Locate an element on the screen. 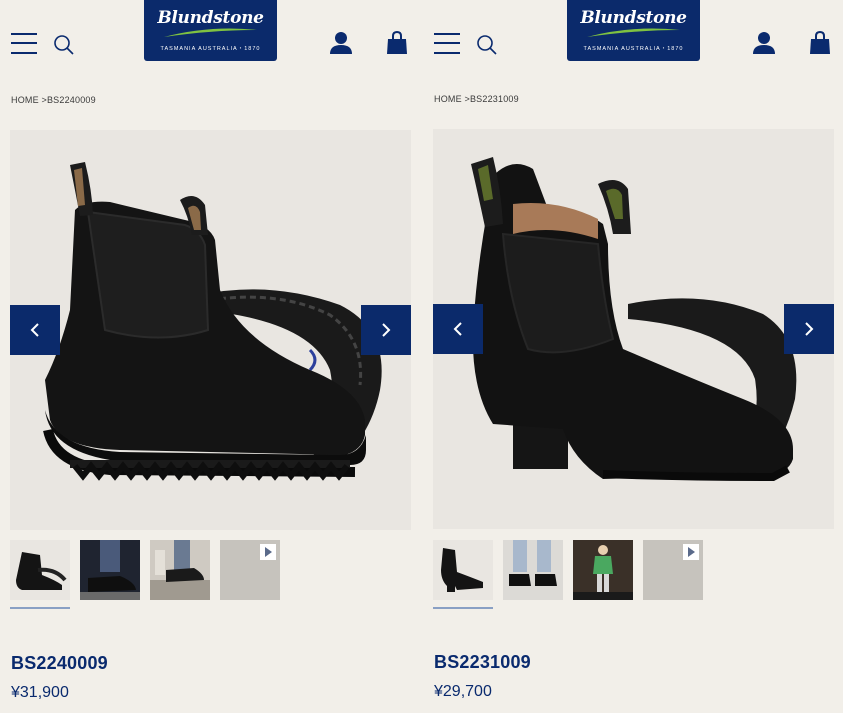 The height and width of the screenshot is (713, 843). breadcrumb: HOME >BS2240009 is located at coordinates (53, 100).